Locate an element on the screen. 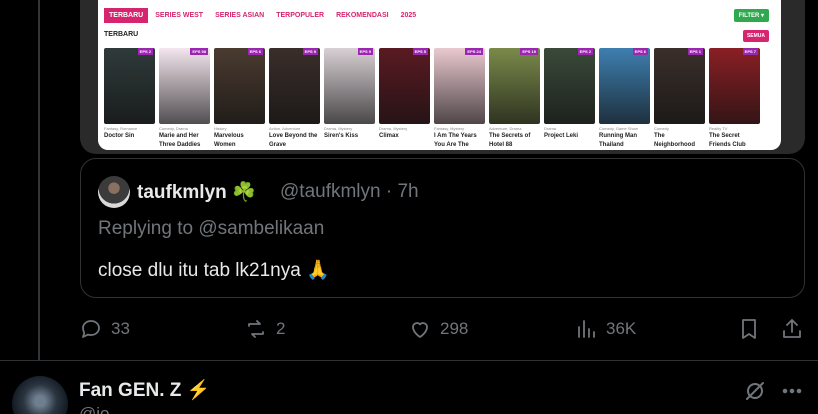 Image resolution: width=818 pixels, height=414 pixels. embedded-poster-card: EPS 6 History Marvelous Women is located at coordinates (239, 99).